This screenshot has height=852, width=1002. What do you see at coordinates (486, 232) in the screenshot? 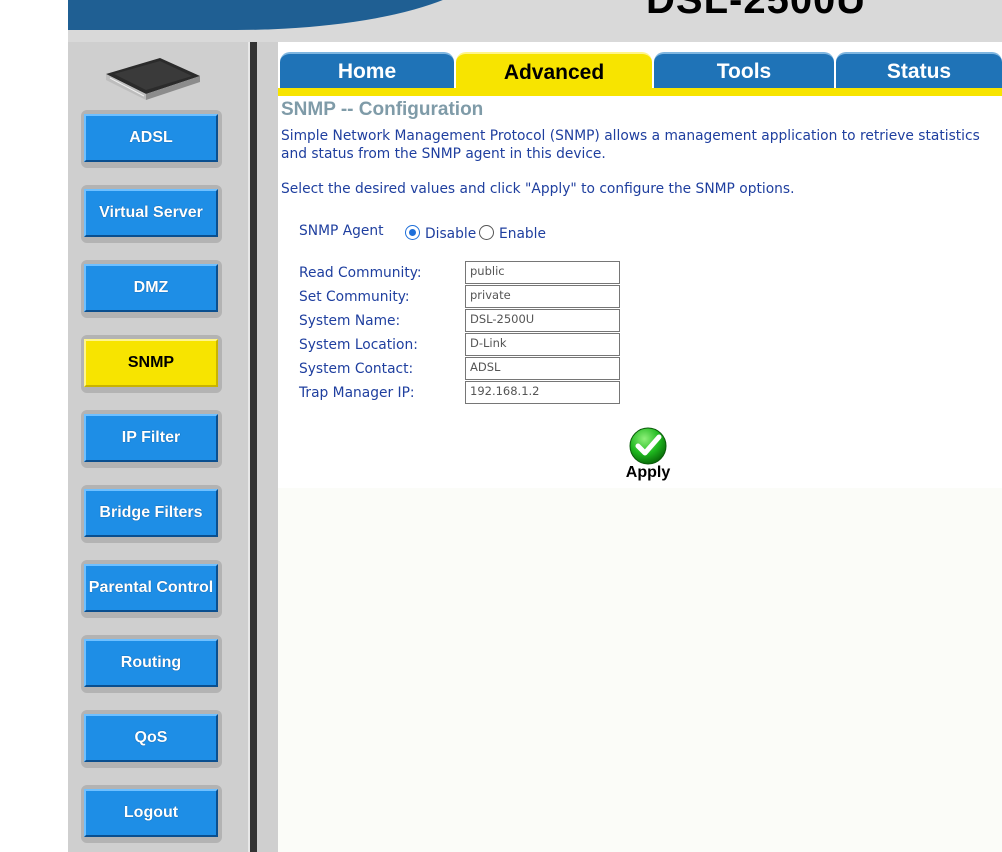
I see `snmp-agent-enable-radio` at bounding box center [486, 232].